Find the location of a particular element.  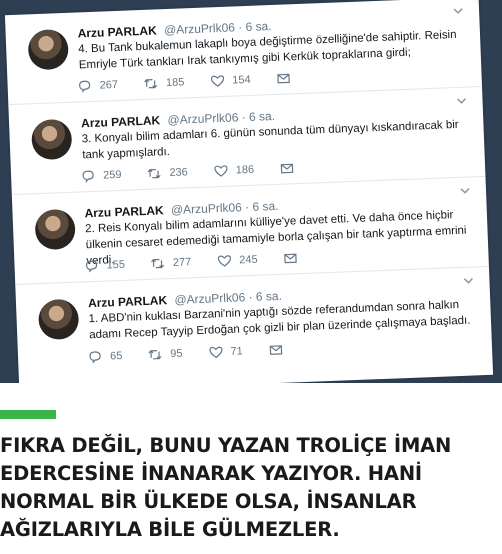

retweet-count: 95 is located at coordinates (176, 354).